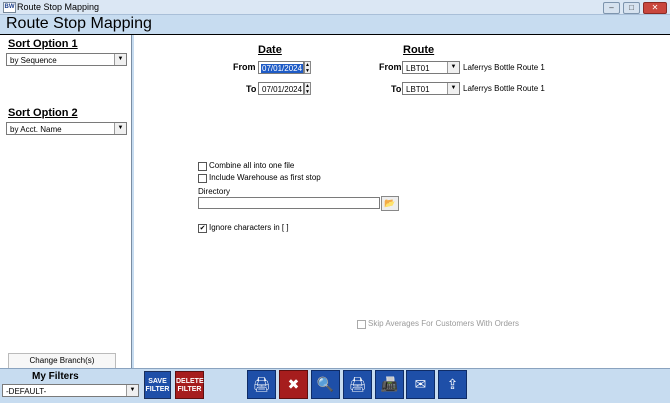  What do you see at coordinates (431, 88) in the screenshot?
I see `route-to-select: LBT01 ▼` at bounding box center [431, 88].